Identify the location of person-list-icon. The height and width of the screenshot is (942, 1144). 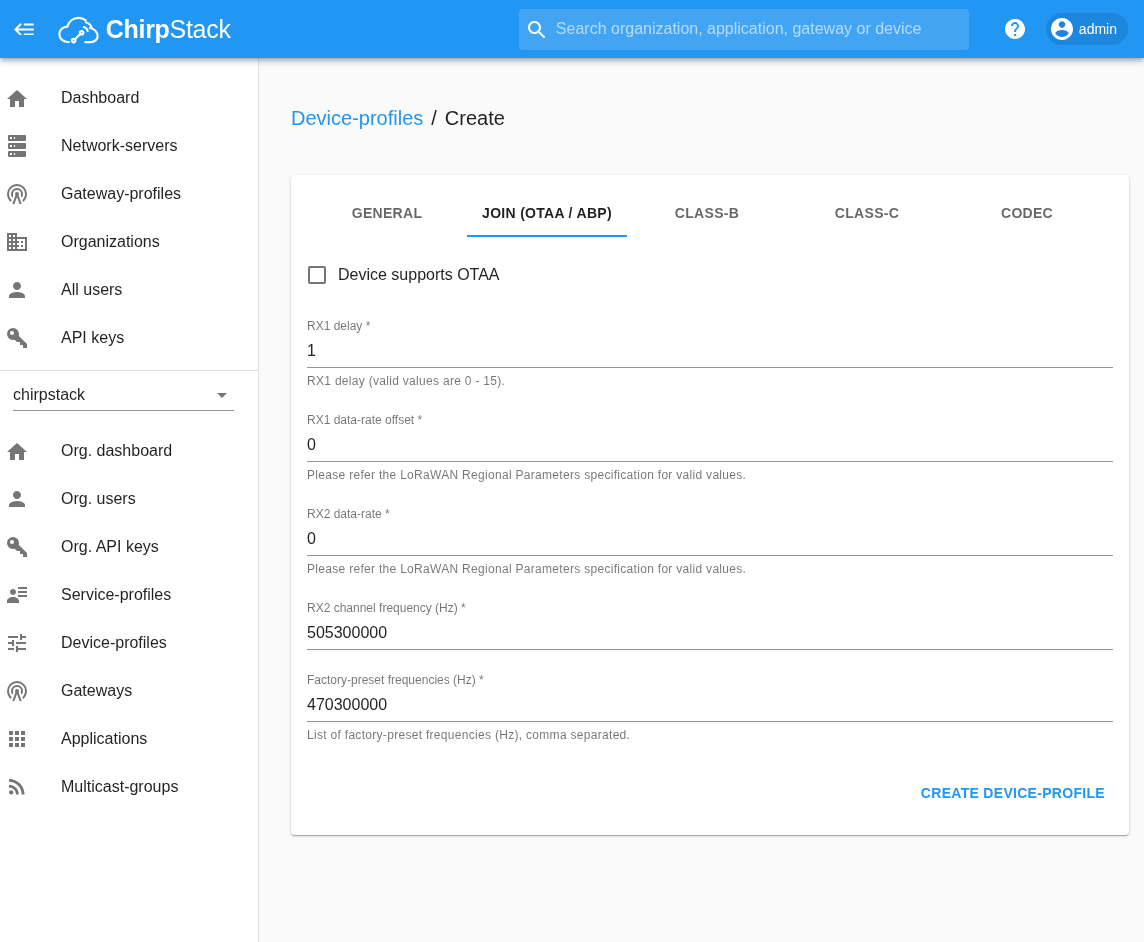
(17, 595).